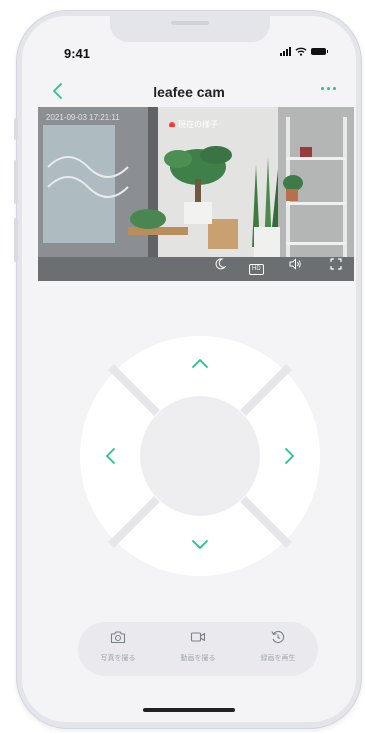  What do you see at coordinates (285, 51) in the screenshot?
I see `signal-icon` at bounding box center [285, 51].